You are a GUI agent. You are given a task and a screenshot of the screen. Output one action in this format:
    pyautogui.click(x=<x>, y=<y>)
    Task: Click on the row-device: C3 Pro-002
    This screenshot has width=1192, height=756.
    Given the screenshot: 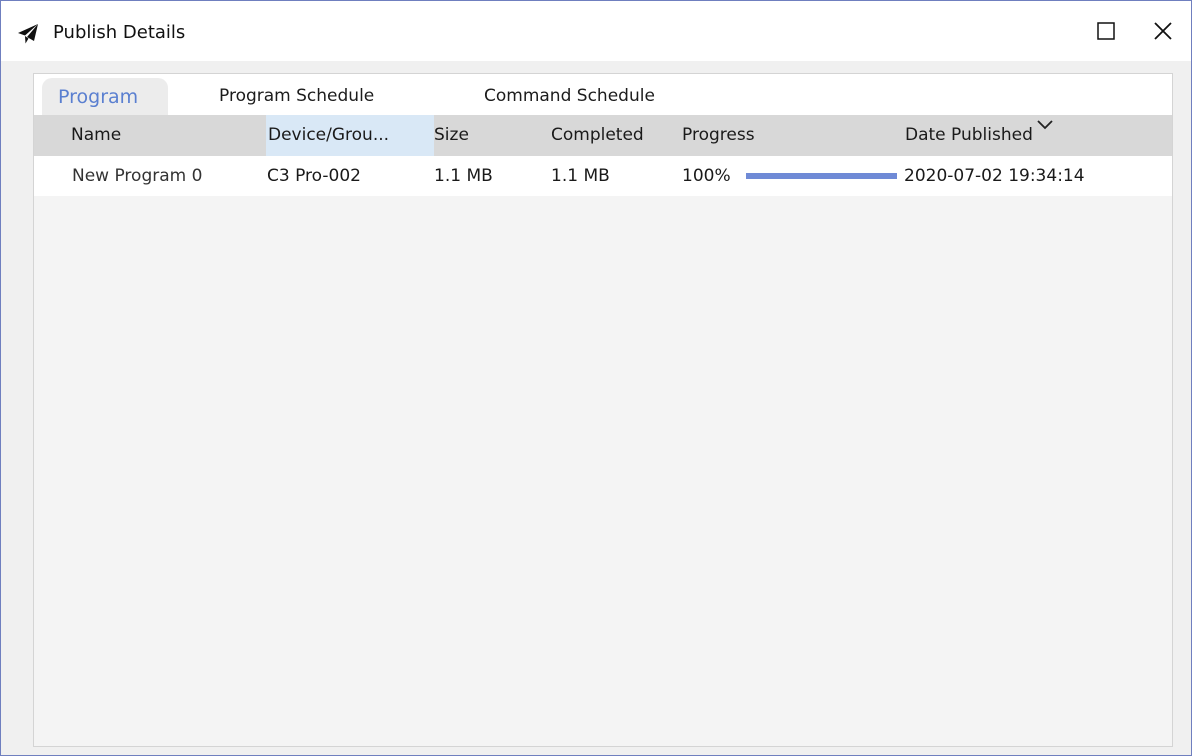 What is the action you would take?
    pyautogui.click(x=314, y=176)
    